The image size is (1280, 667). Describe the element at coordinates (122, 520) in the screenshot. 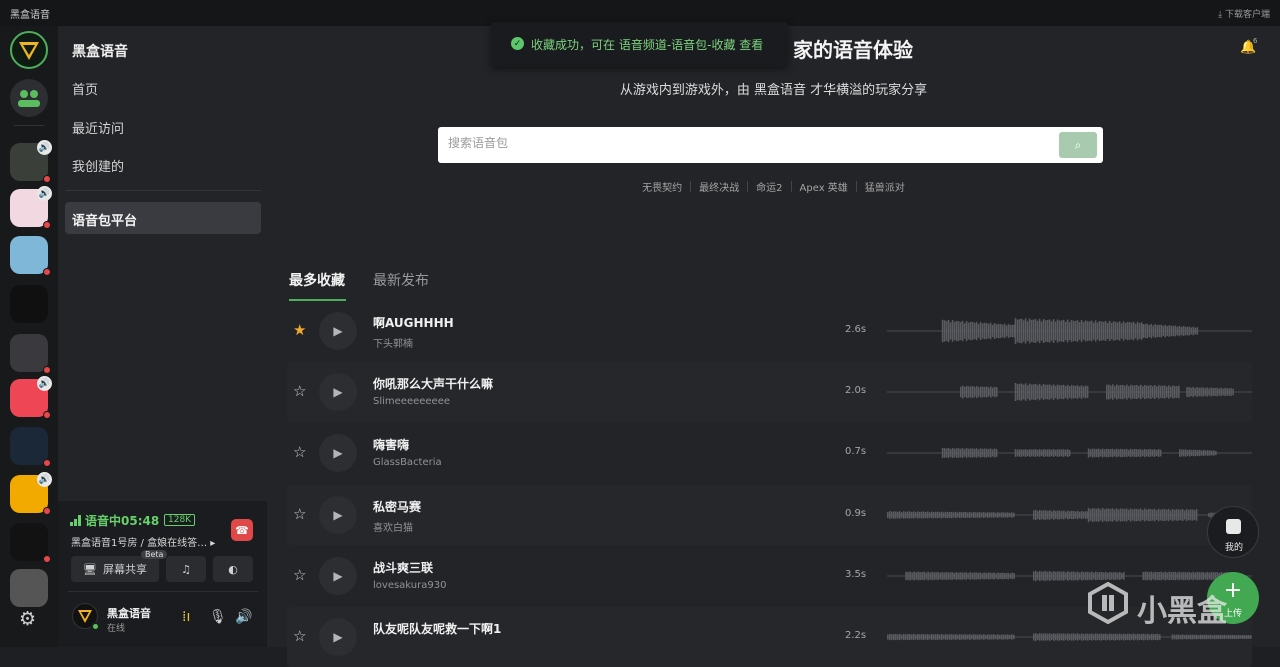

I see `voice-status-text: 语音中05:48` at that location.